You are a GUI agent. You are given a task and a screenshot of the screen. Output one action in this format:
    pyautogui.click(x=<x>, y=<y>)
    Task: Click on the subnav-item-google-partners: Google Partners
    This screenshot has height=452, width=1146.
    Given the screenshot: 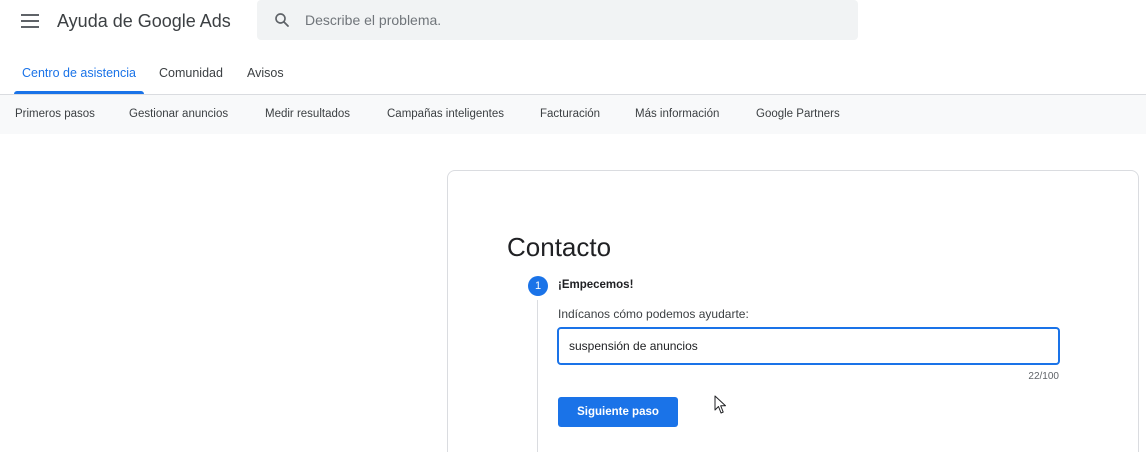 What is the action you would take?
    pyautogui.click(x=798, y=114)
    